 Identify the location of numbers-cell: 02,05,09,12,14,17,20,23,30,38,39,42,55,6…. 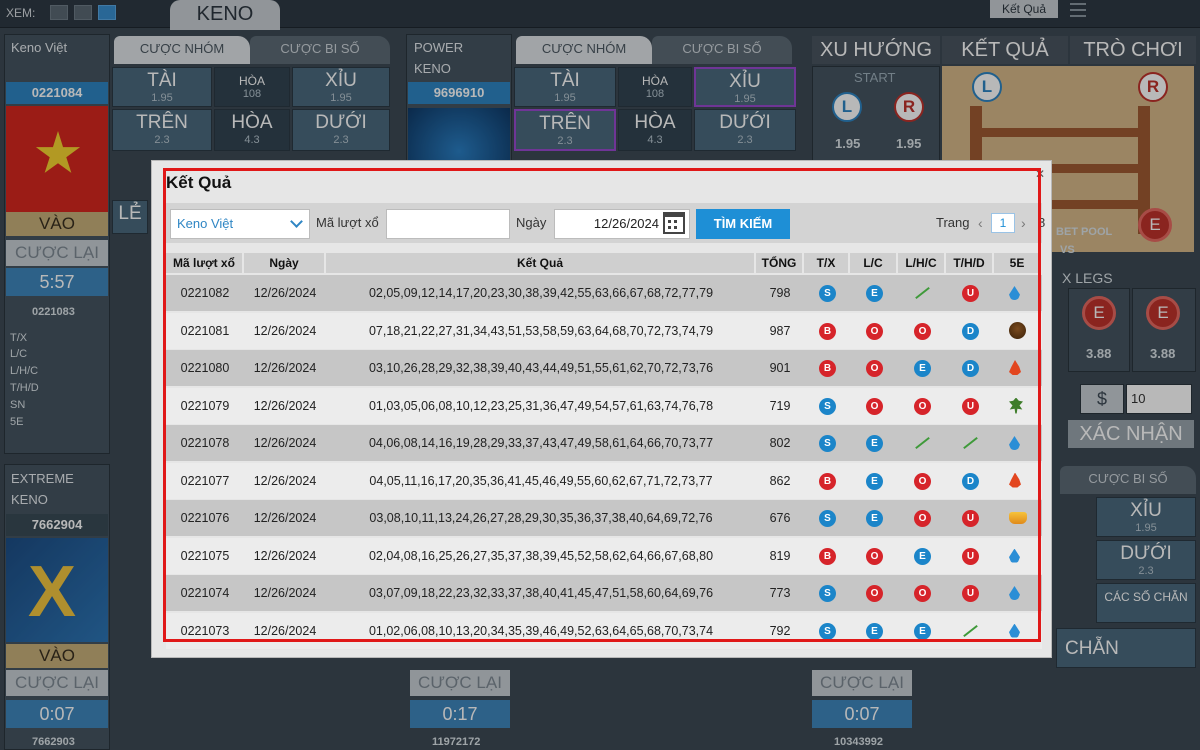
(541, 293).